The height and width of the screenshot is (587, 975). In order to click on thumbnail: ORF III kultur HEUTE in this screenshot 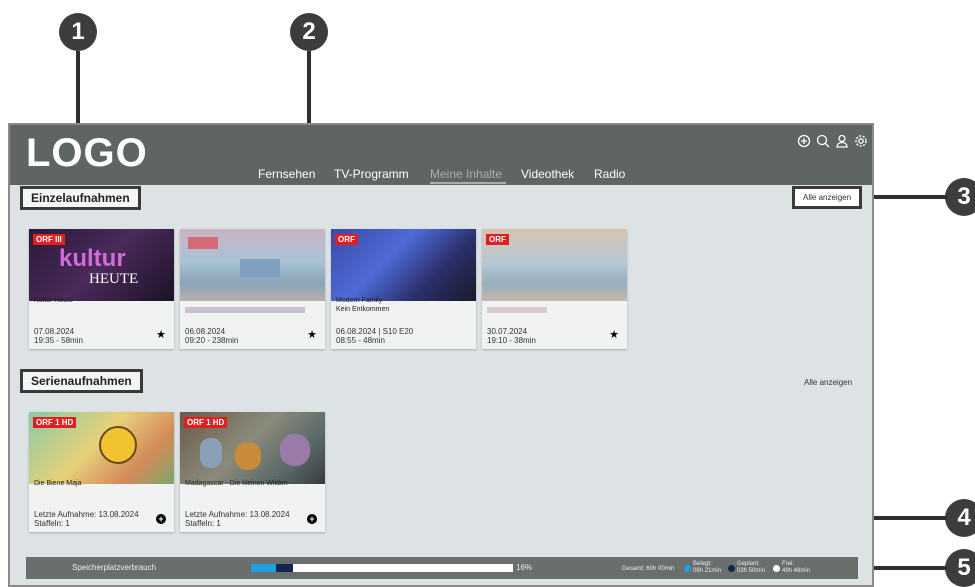, I will do `click(101, 265)`.